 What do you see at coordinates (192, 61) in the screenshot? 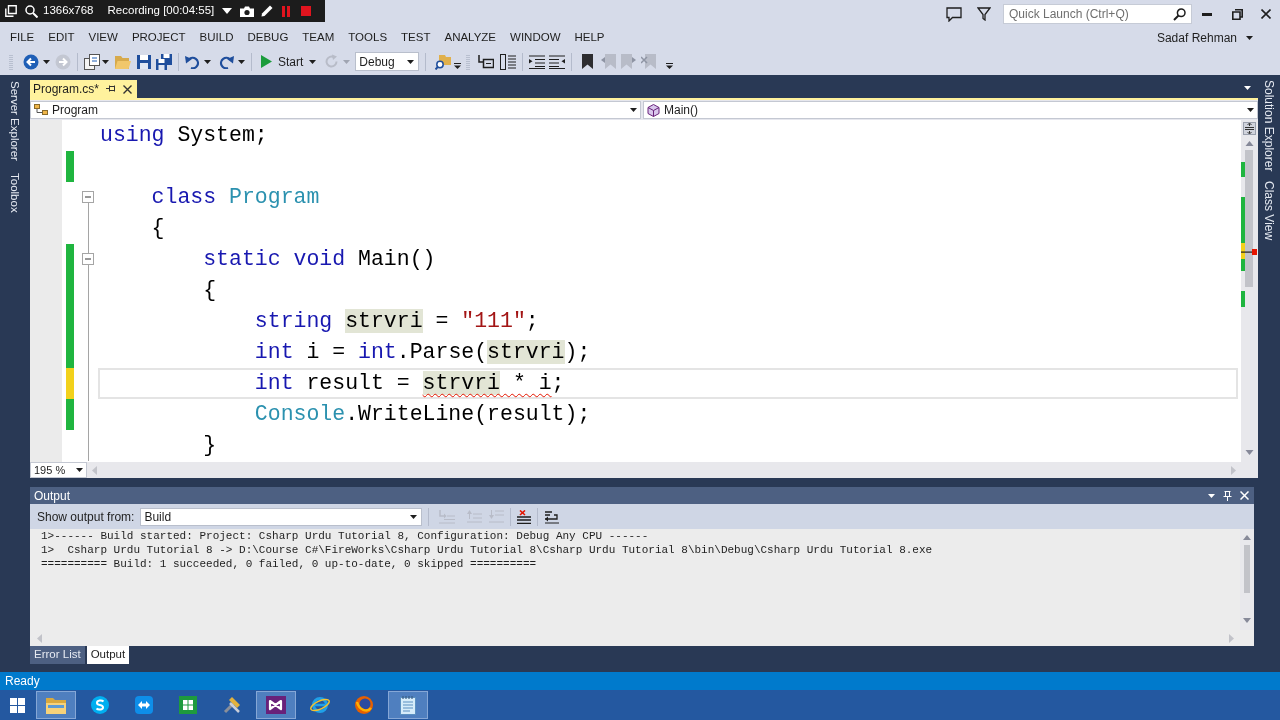
I see `undo-icon` at bounding box center [192, 61].